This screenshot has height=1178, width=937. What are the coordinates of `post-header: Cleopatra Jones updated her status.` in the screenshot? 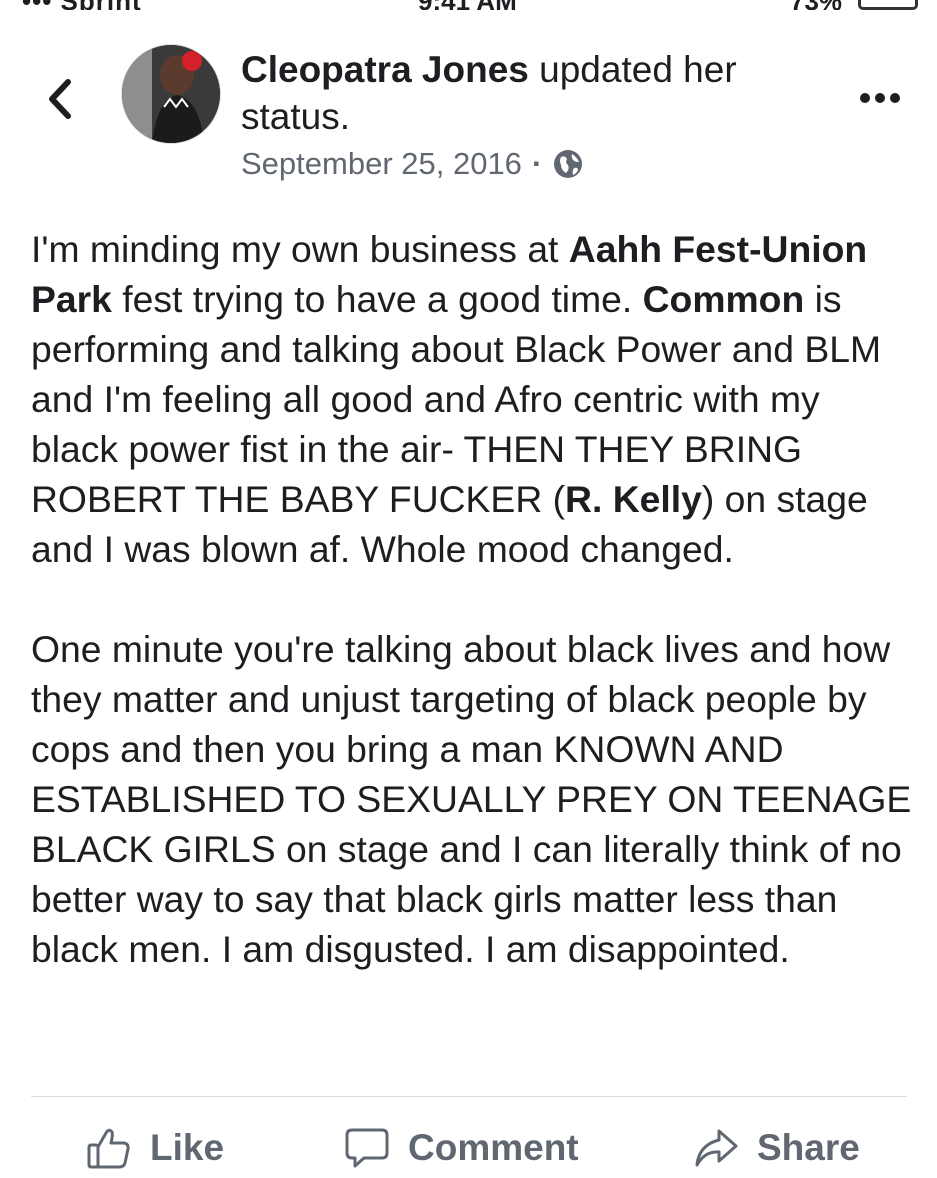 It's located at (531, 93).